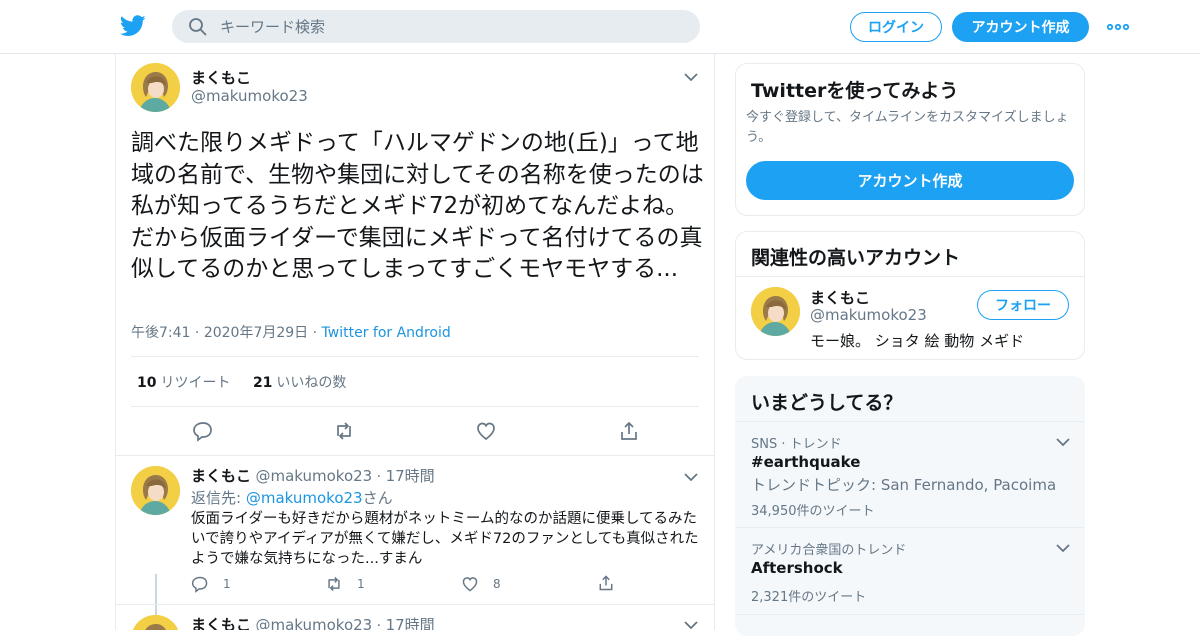 Image resolution: width=1200 pixels, height=636 pixels. I want to click on tweet-date: 2020年7月29日, so click(256, 333).